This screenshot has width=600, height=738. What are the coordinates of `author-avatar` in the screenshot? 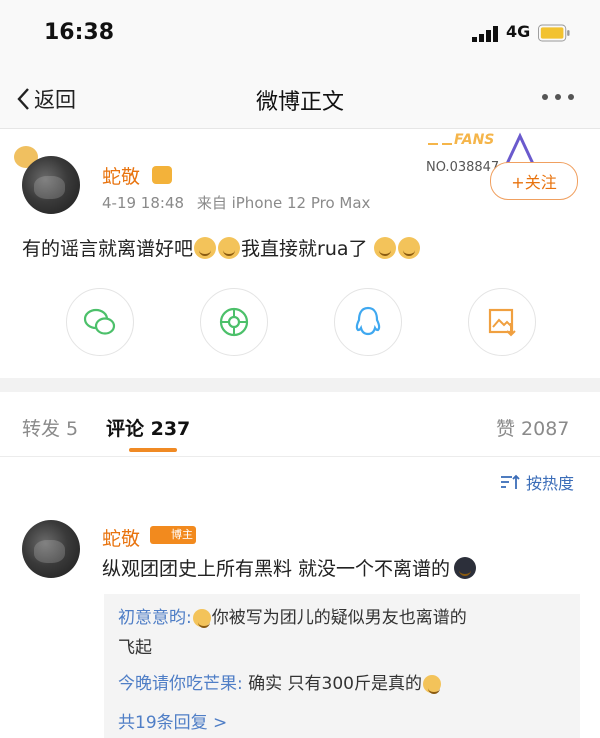 It's located at (51, 185).